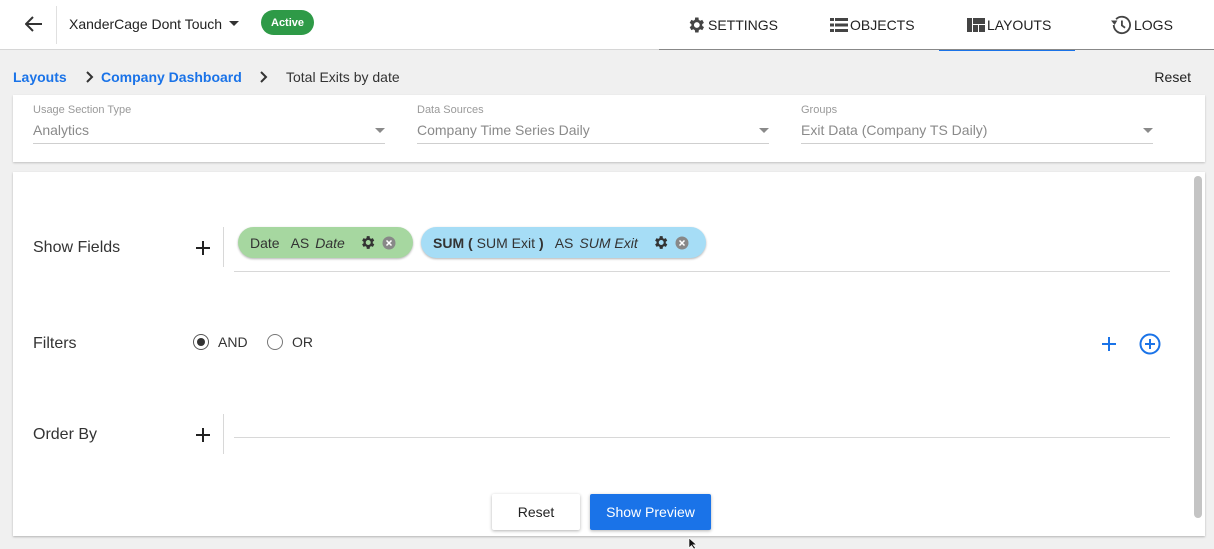 Image resolution: width=1214 pixels, height=549 pixels. What do you see at coordinates (608, 242) in the screenshot?
I see `field-alias: SUM Exit` at bounding box center [608, 242].